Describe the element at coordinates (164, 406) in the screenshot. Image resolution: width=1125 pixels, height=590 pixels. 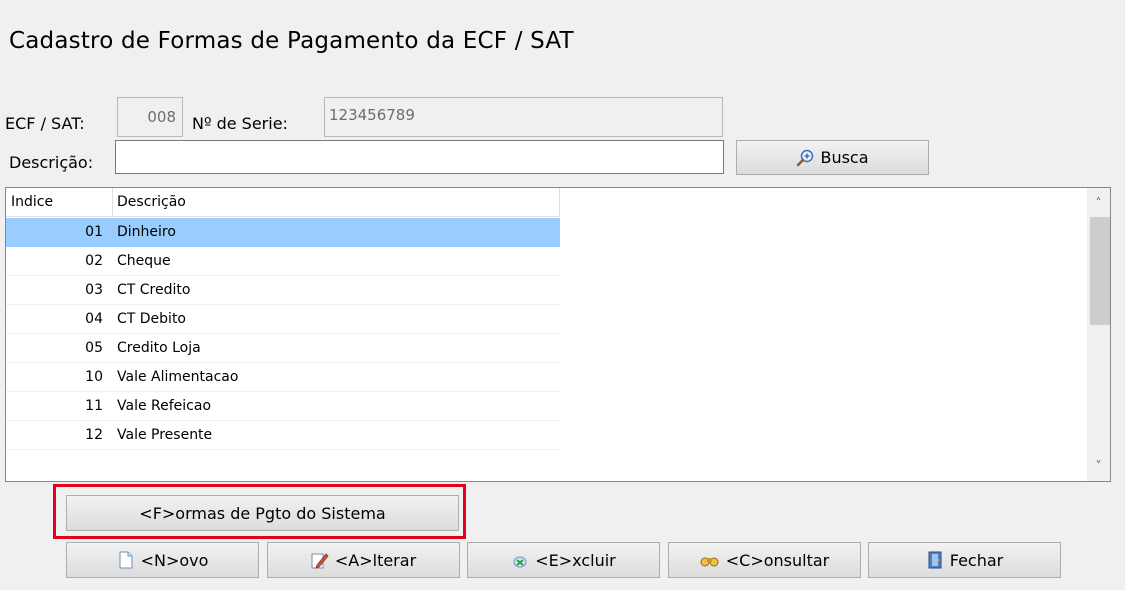
I see `row-descricao: Vale Refeicao` at that location.